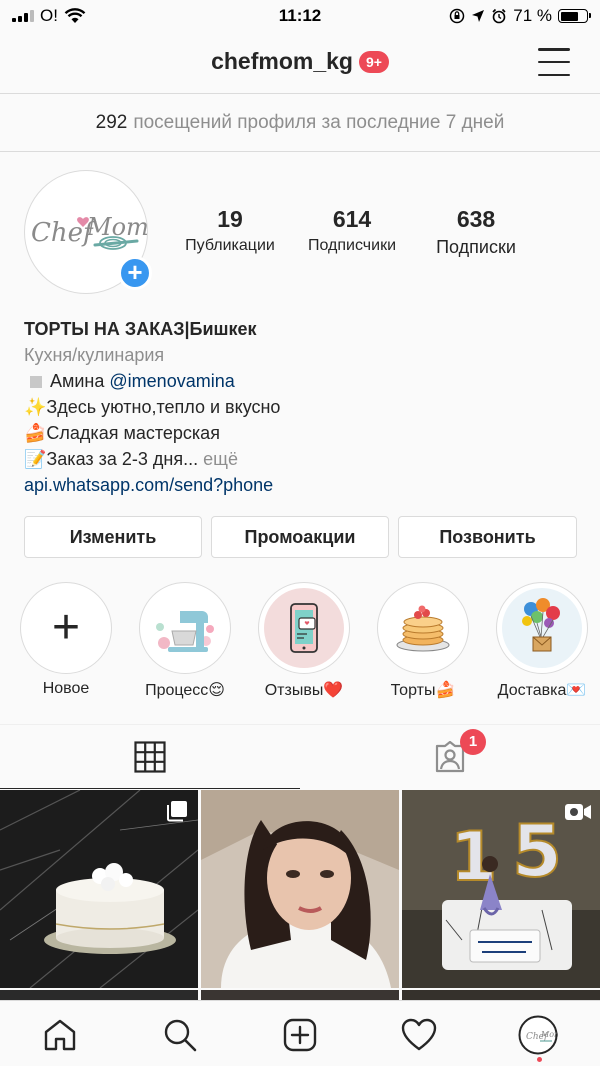 The height and width of the screenshot is (1066, 600). I want to click on highlight-label: Доставка💌, so click(542, 690).